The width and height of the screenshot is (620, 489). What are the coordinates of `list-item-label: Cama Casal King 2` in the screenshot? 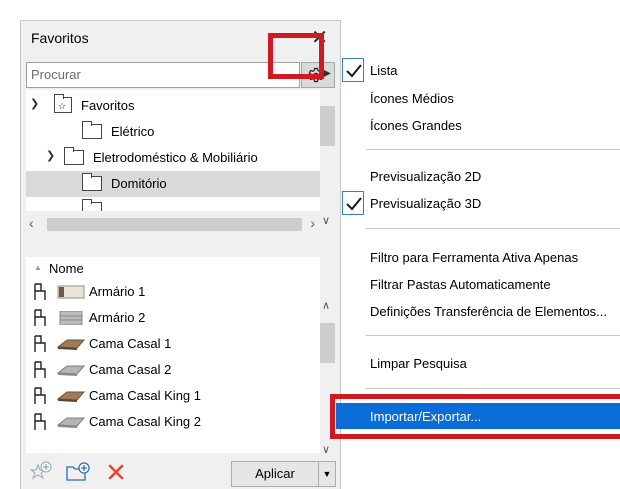 It's located at (145, 421).